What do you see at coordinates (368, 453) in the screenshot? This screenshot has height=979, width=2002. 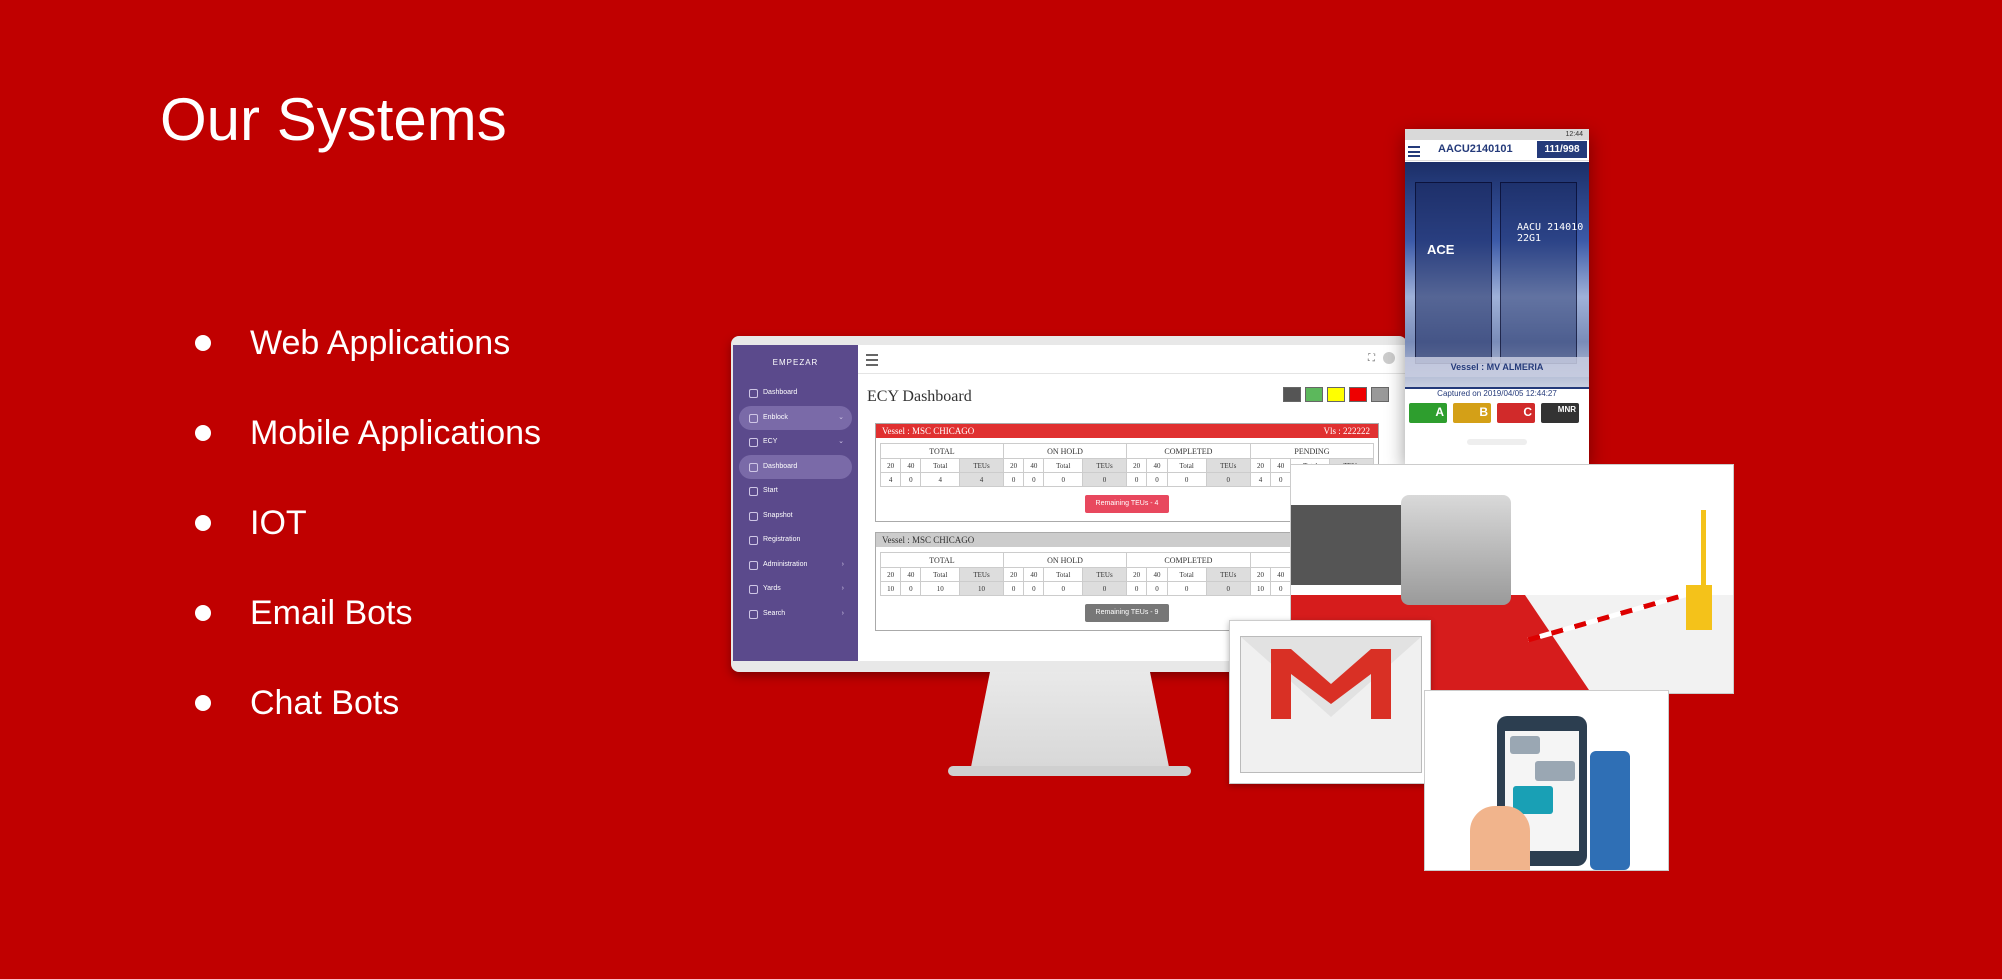 I see `bullet-item: Mobile Applications` at bounding box center [368, 453].